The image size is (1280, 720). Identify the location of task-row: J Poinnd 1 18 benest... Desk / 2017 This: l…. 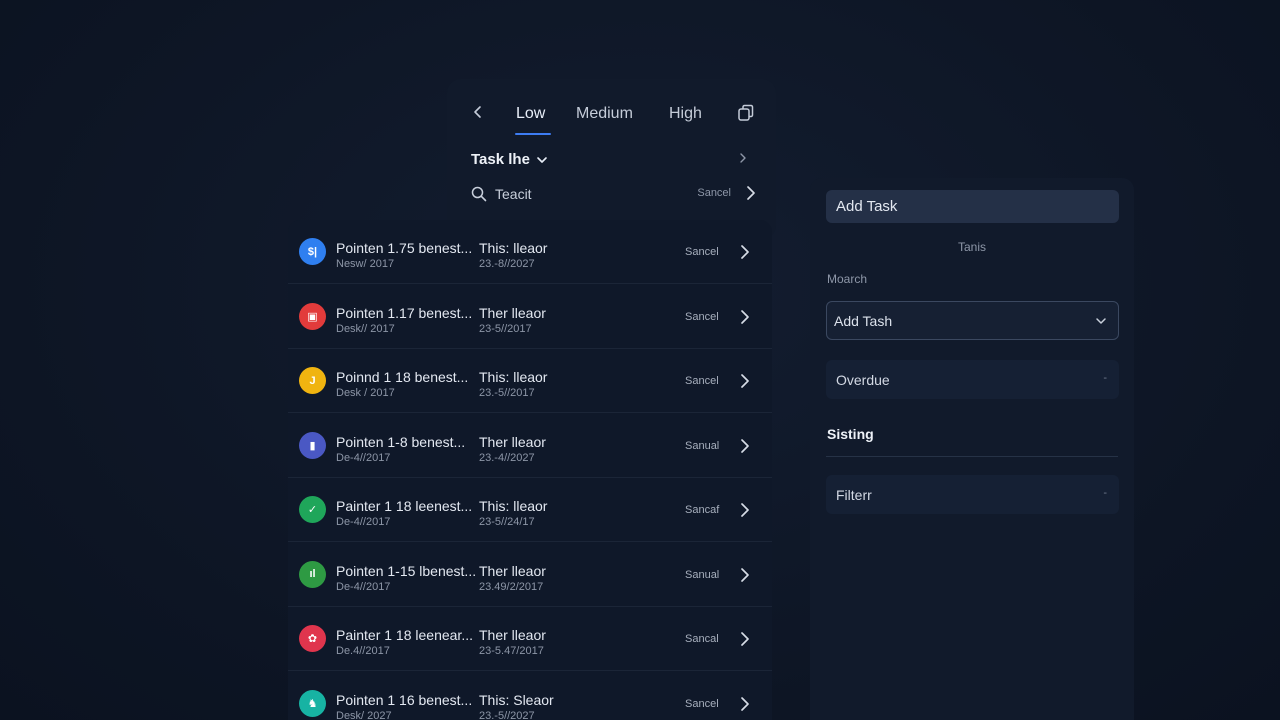
(530, 381).